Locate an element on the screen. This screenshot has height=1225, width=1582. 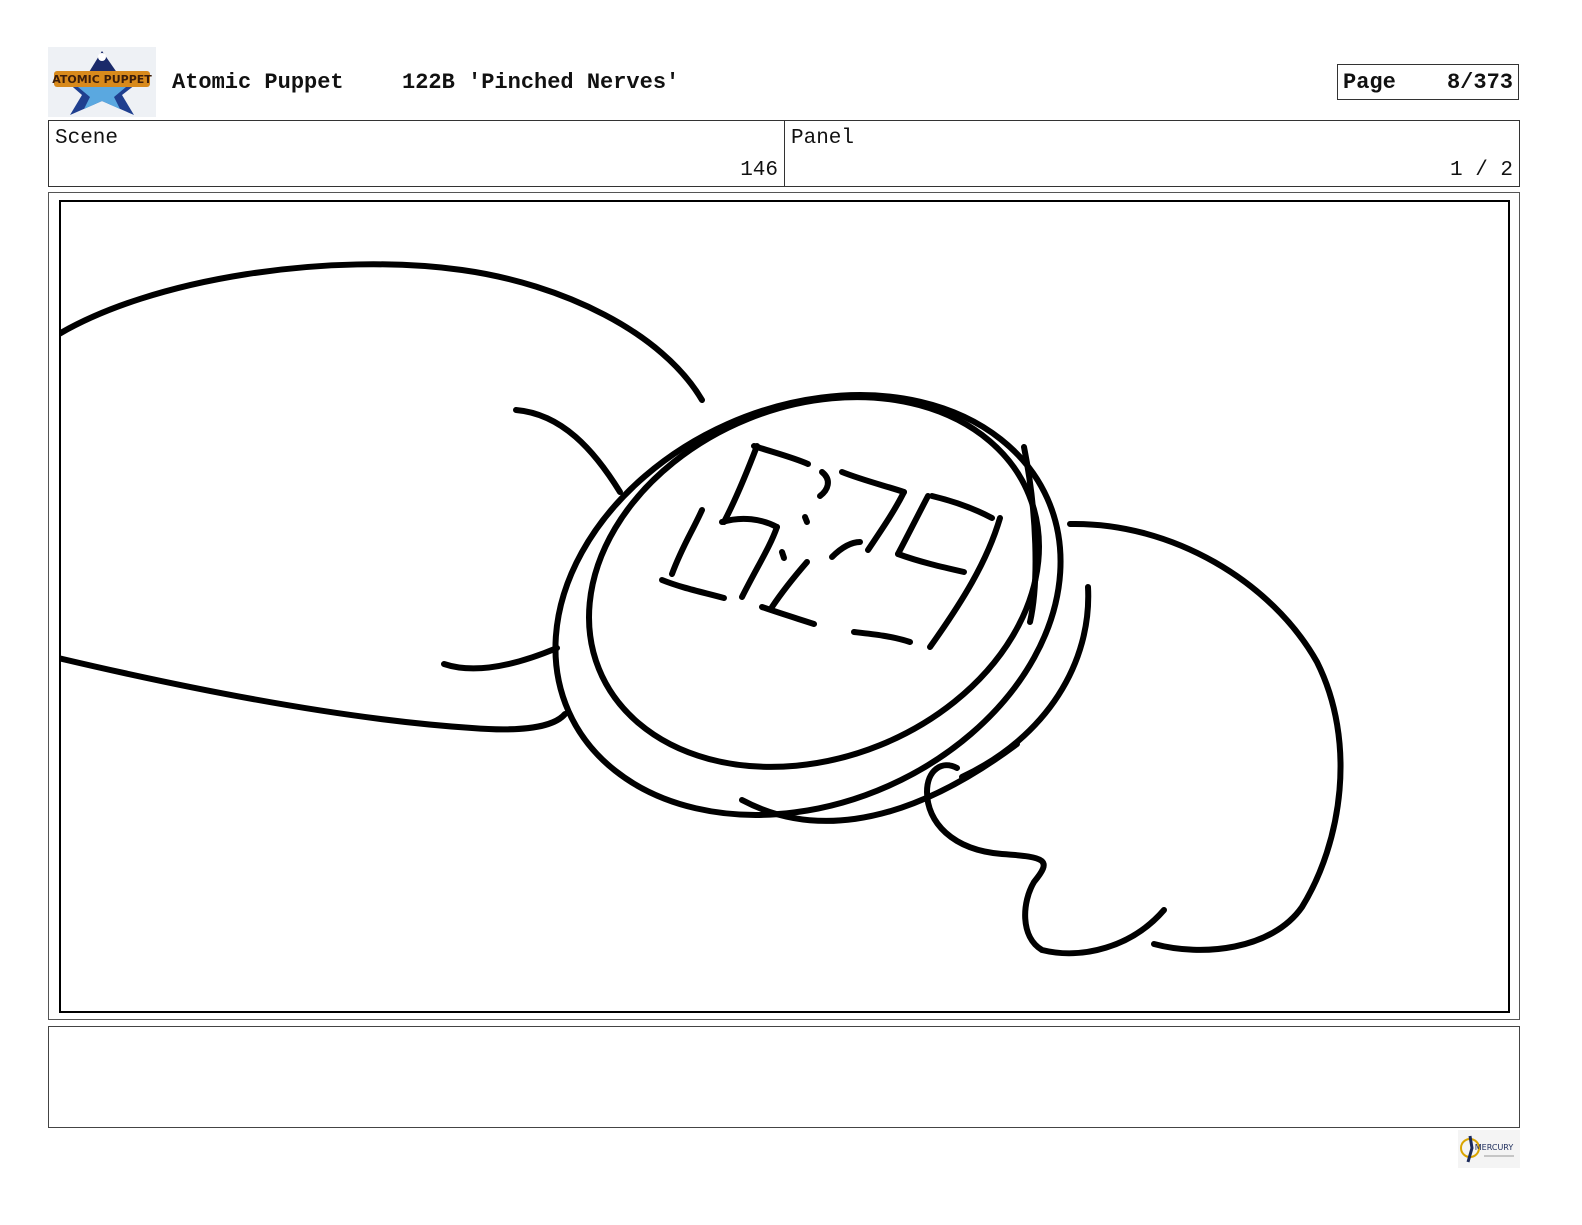
episode-title: 122B 'Pinched Nerves' is located at coordinates (541, 82).